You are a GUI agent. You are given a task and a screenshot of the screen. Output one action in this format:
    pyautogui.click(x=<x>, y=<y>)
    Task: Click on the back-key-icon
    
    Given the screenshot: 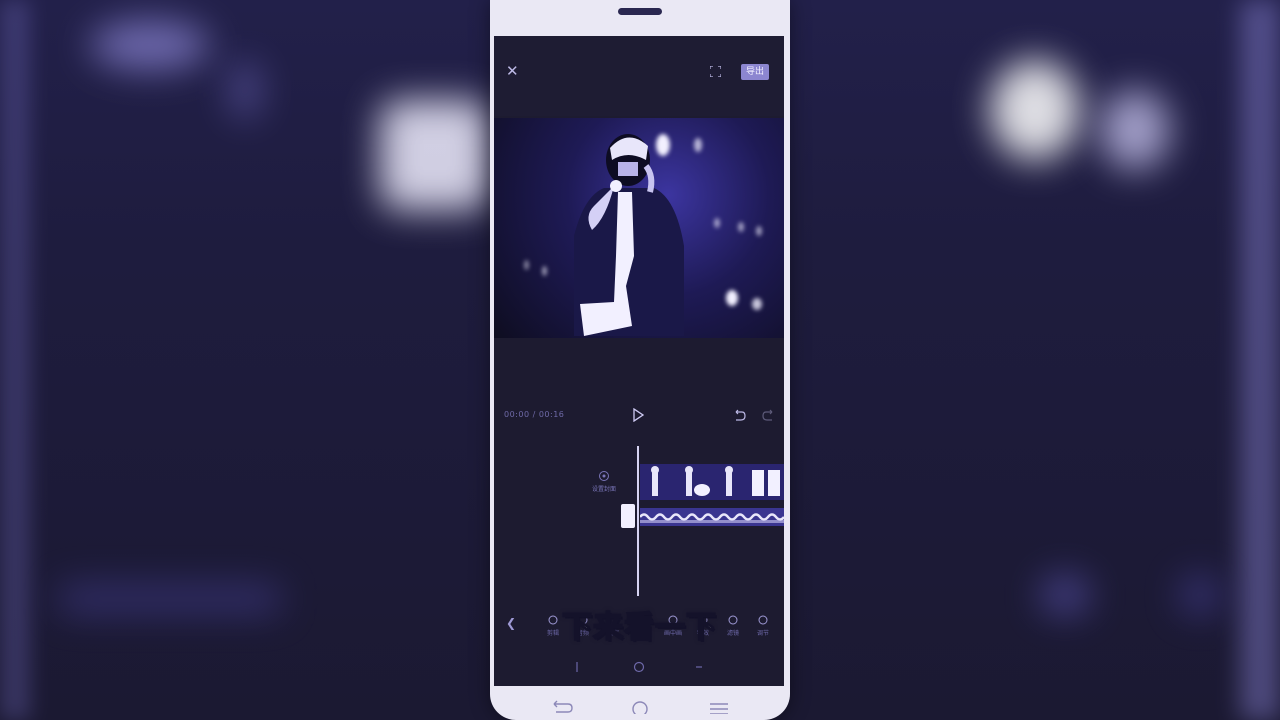 What is the action you would take?
    pyautogui.click(x=561, y=707)
    